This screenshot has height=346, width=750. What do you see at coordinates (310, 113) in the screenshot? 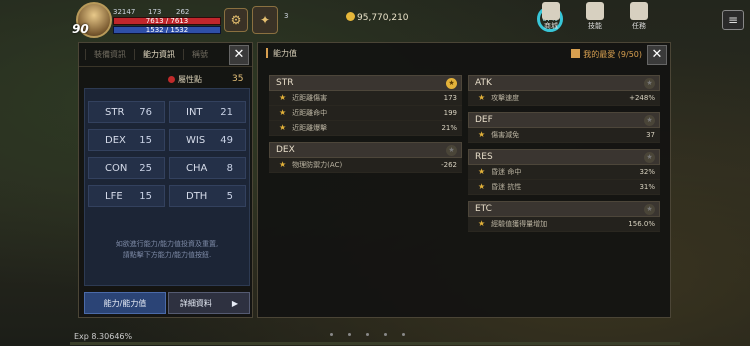
I see `row-label: 近距離命中` at bounding box center [310, 113].